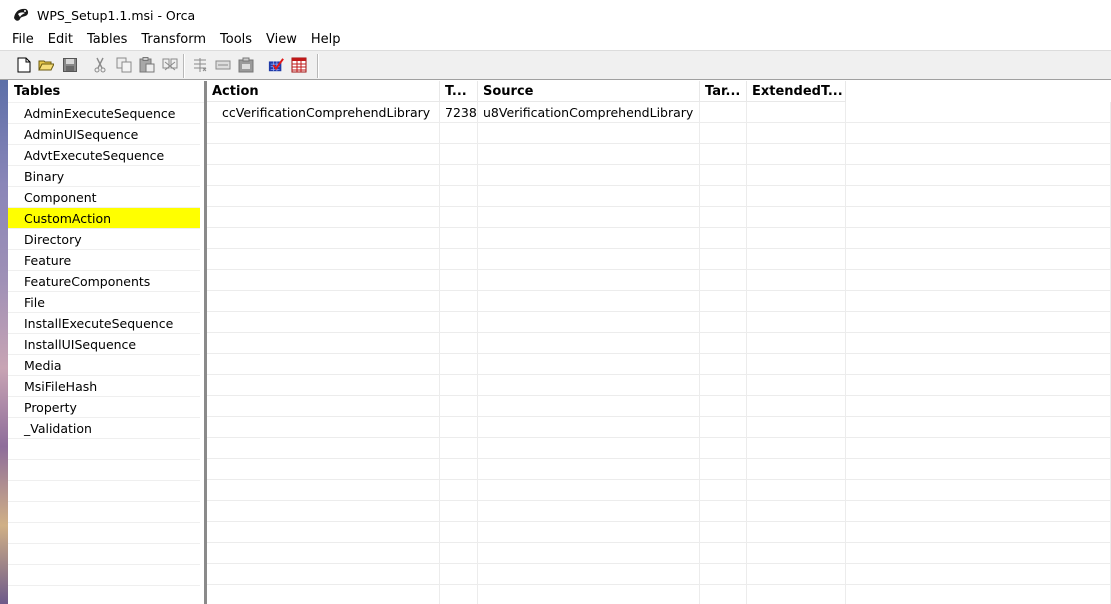 The height and width of the screenshot is (604, 1111). What do you see at coordinates (24, 65) in the screenshot?
I see `new-icon` at bounding box center [24, 65].